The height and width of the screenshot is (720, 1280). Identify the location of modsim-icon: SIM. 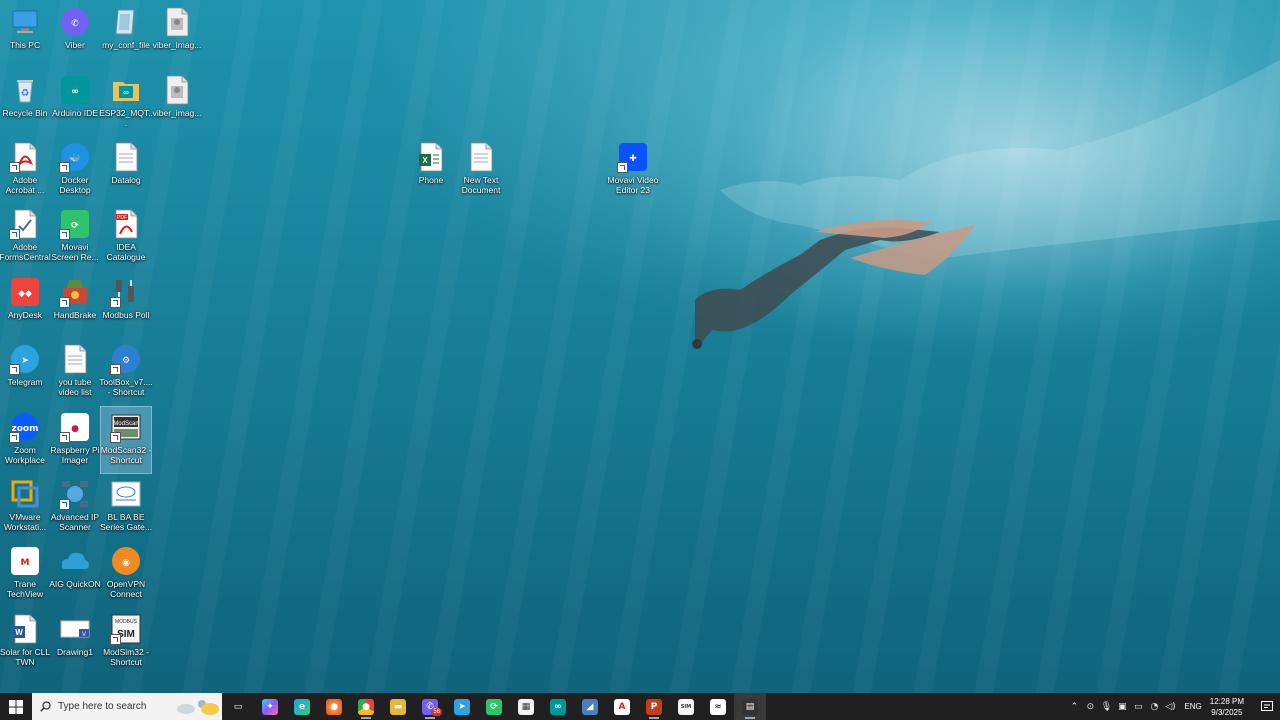
(686, 706).